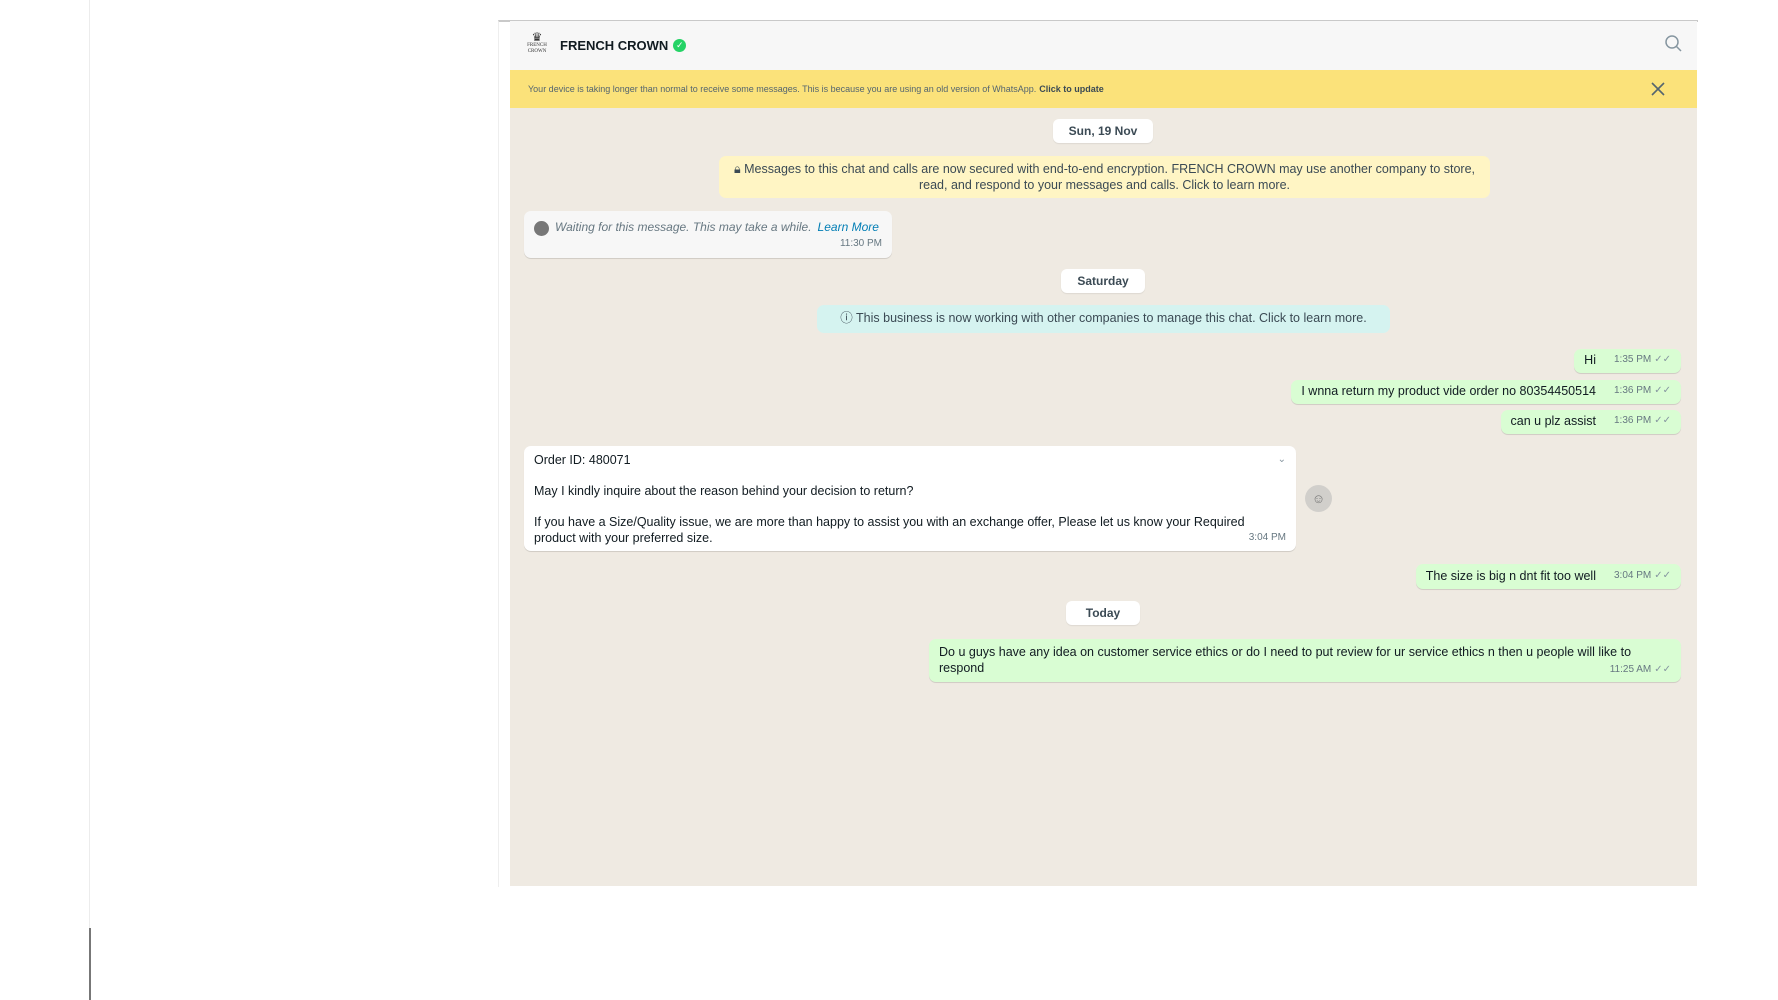  Describe the element at coordinates (1282, 460) in the screenshot. I see `chevron-down-icon: ⌄` at that location.